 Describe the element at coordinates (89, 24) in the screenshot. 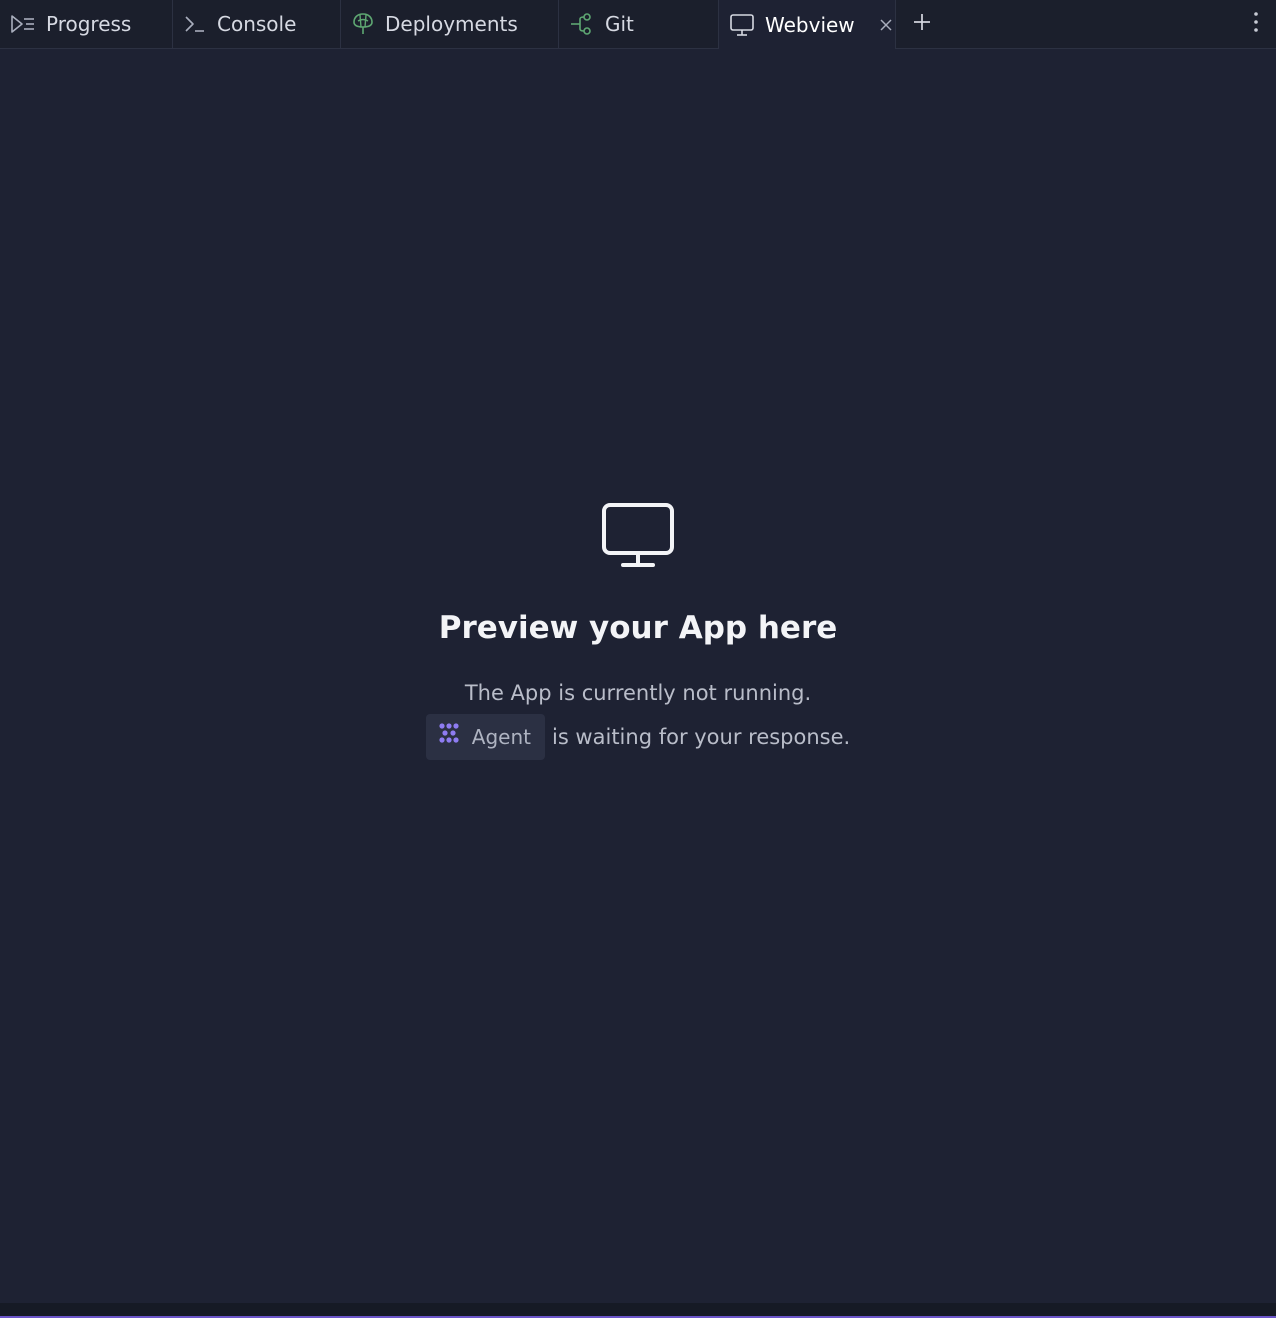

I see `tab-label: Progress` at that location.